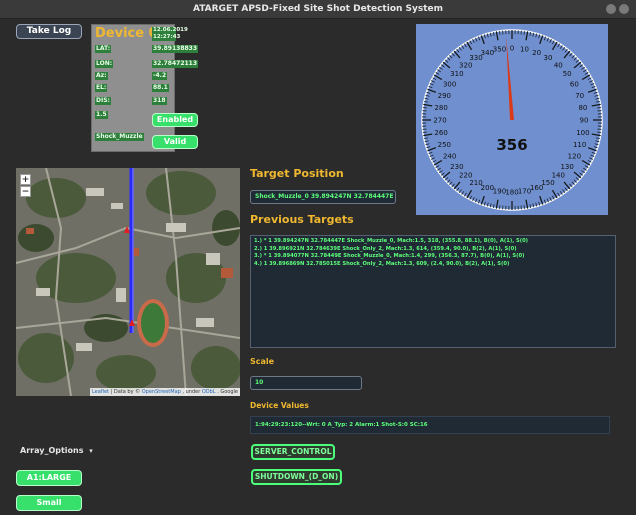  What do you see at coordinates (175, 64) in the screenshot?
I see `device-field-value: 32.78472113` at bounding box center [175, 64].